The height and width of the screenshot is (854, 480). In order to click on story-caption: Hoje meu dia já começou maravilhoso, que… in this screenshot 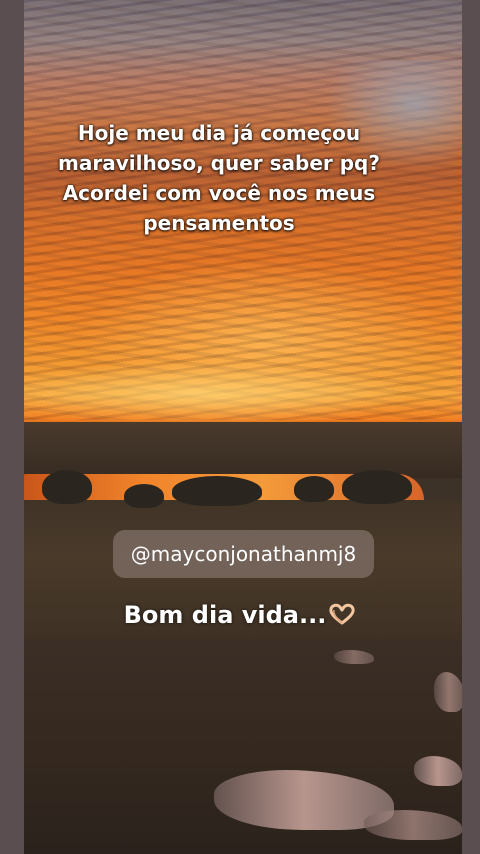, I will do `click(219, 178)`.